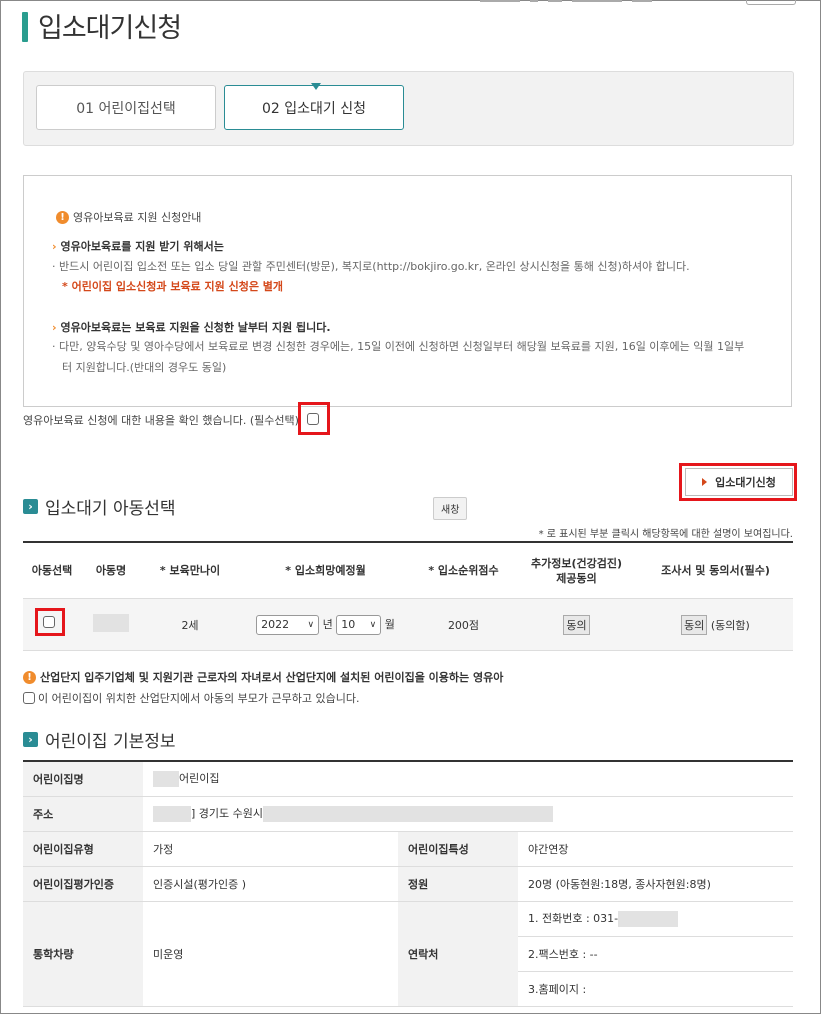 The height and width of the screenshot is (1014, 821). I want to click on confirm-checkbox, so click(313, 419).